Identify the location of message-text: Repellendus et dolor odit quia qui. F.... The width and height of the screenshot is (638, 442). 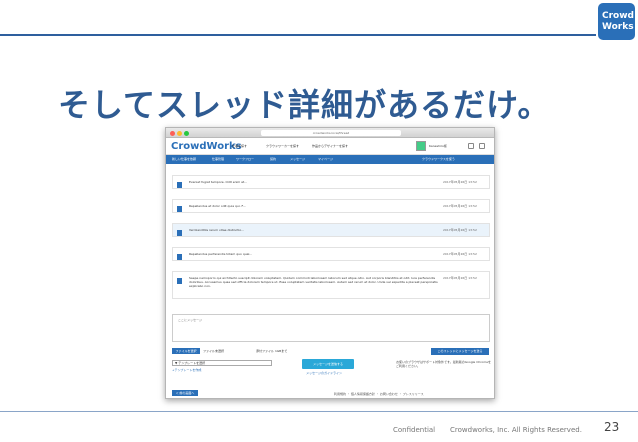
(217, 206).